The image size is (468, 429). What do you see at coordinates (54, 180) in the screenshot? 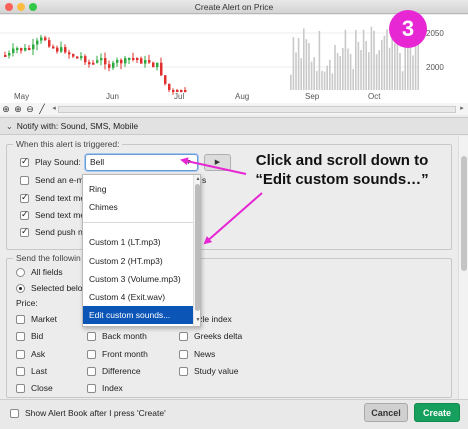
I see `email-row: Send an e-ma` at bounding box center [54, 180].